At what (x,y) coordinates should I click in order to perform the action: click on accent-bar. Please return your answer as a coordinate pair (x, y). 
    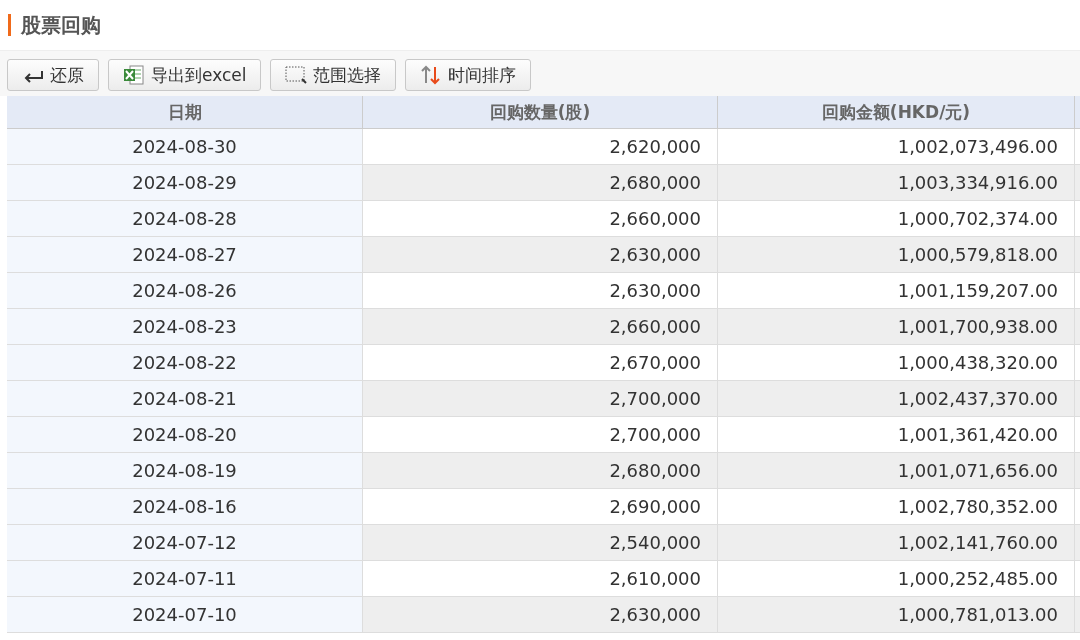
    Looking at the image, I should click on (9, 25).